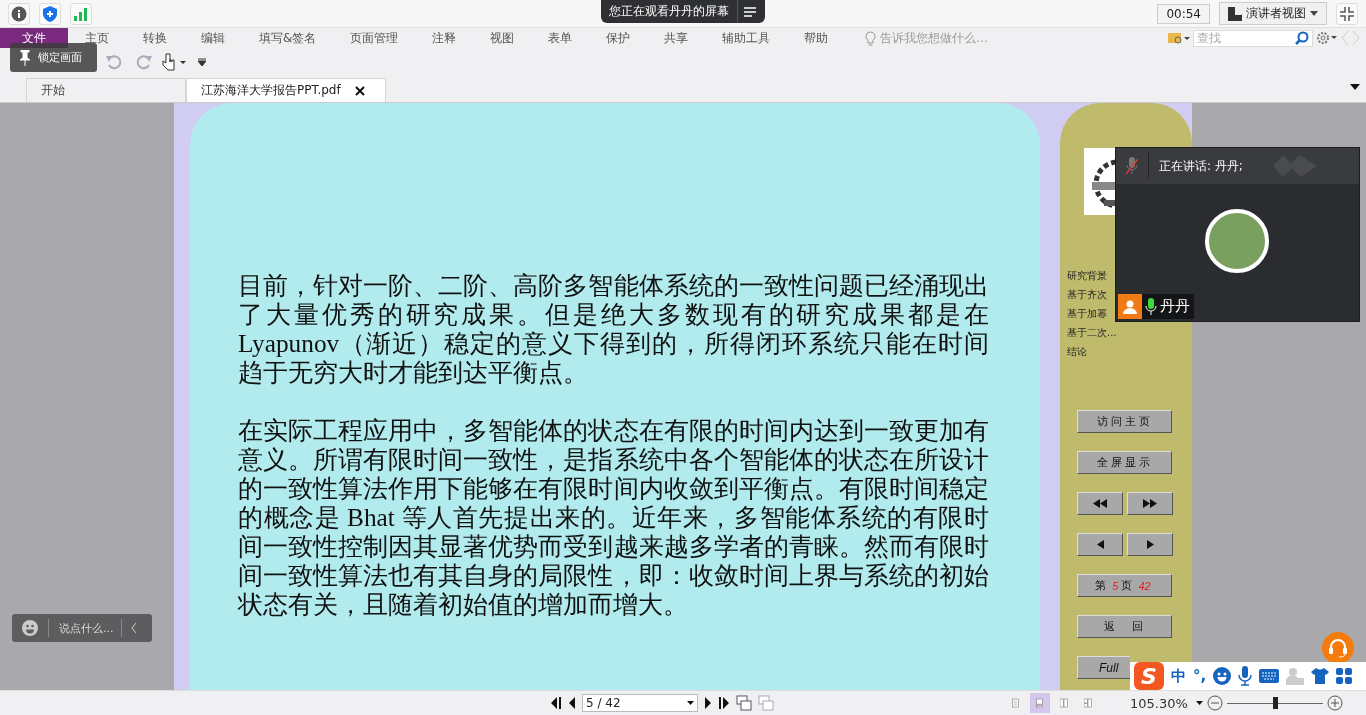  What do you see at coordinates (1338, 648) in the screenshot?
I see `headset-icon` at bounding box center [1338, 648].